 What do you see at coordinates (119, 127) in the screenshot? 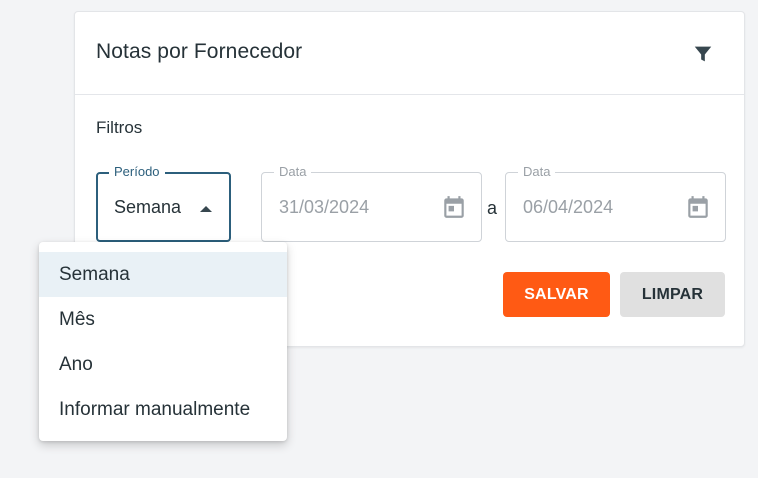
I see `filters-section-title: Filtros` at bounding box center [119, 127].